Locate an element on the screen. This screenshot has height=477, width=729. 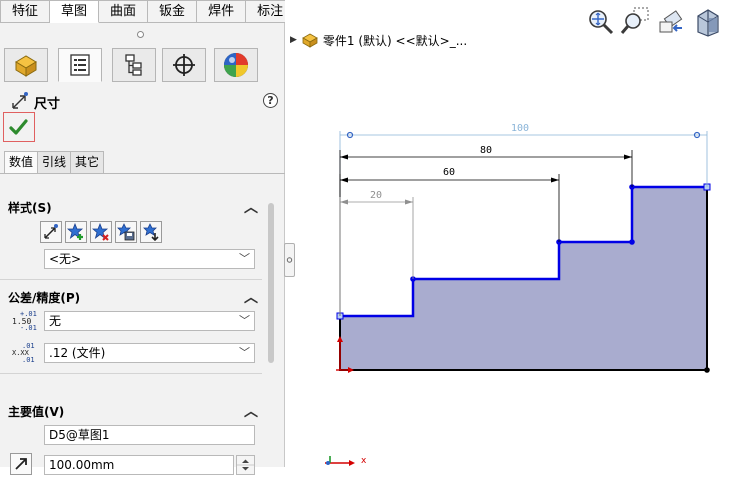
diagonal-arrow-icon is located at coordinates (21, 464).